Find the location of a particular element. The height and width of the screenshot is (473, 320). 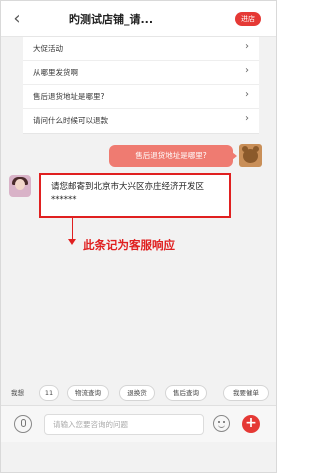

service-message-bubble: 请您邮寄到北京市大兴区亦庄经济开发区****** is located at coordinates (135, 195).